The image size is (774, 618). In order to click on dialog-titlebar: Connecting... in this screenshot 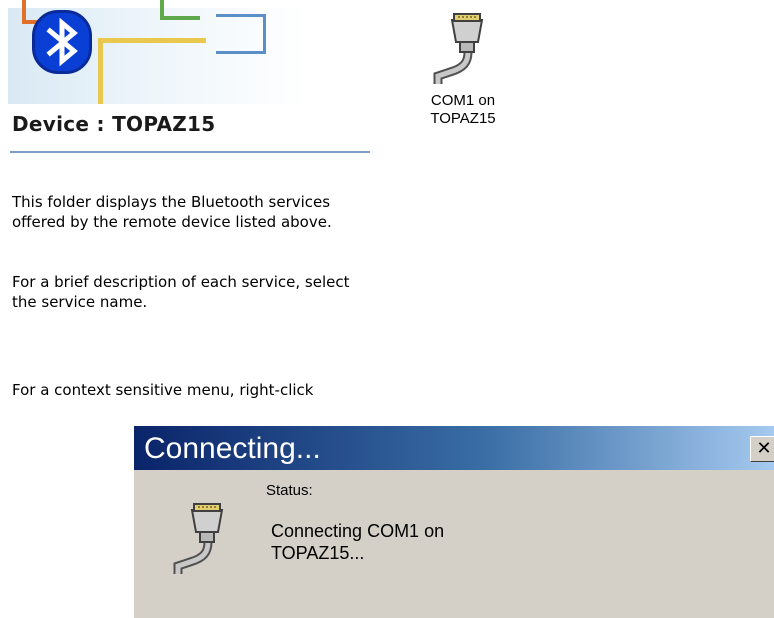, I will do `click(454, 448)`.